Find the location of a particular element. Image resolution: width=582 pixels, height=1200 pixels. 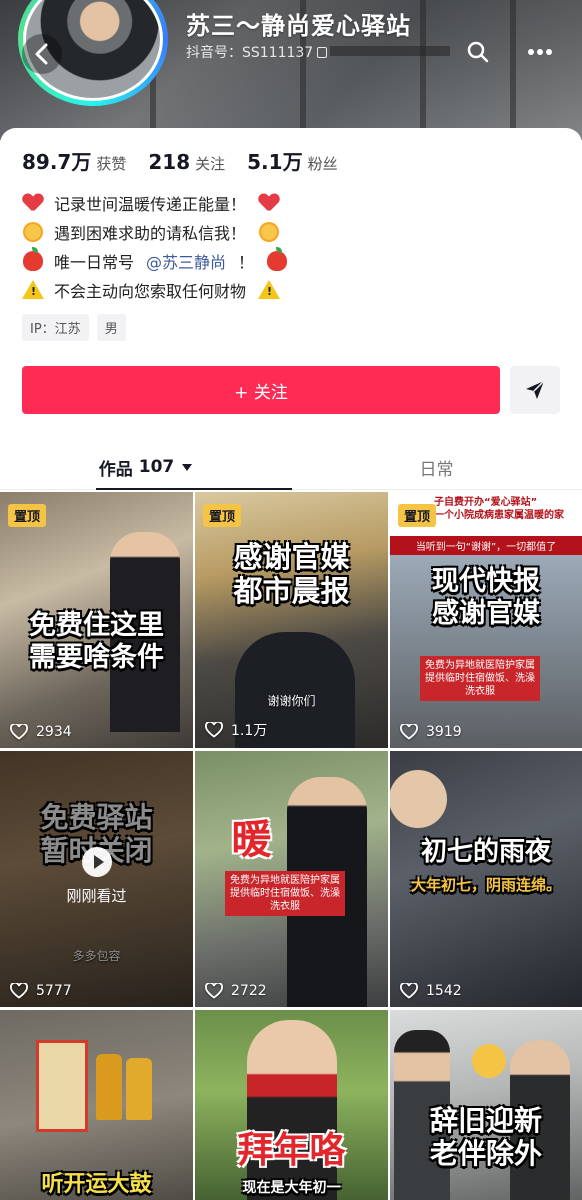

share-button is located at coordinates (535, 390).